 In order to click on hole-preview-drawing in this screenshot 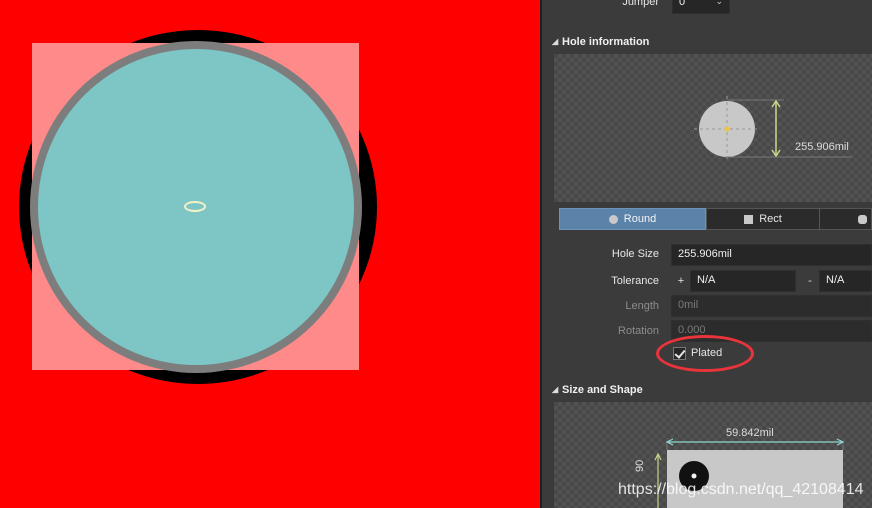, I will do `click(773, 129)`.